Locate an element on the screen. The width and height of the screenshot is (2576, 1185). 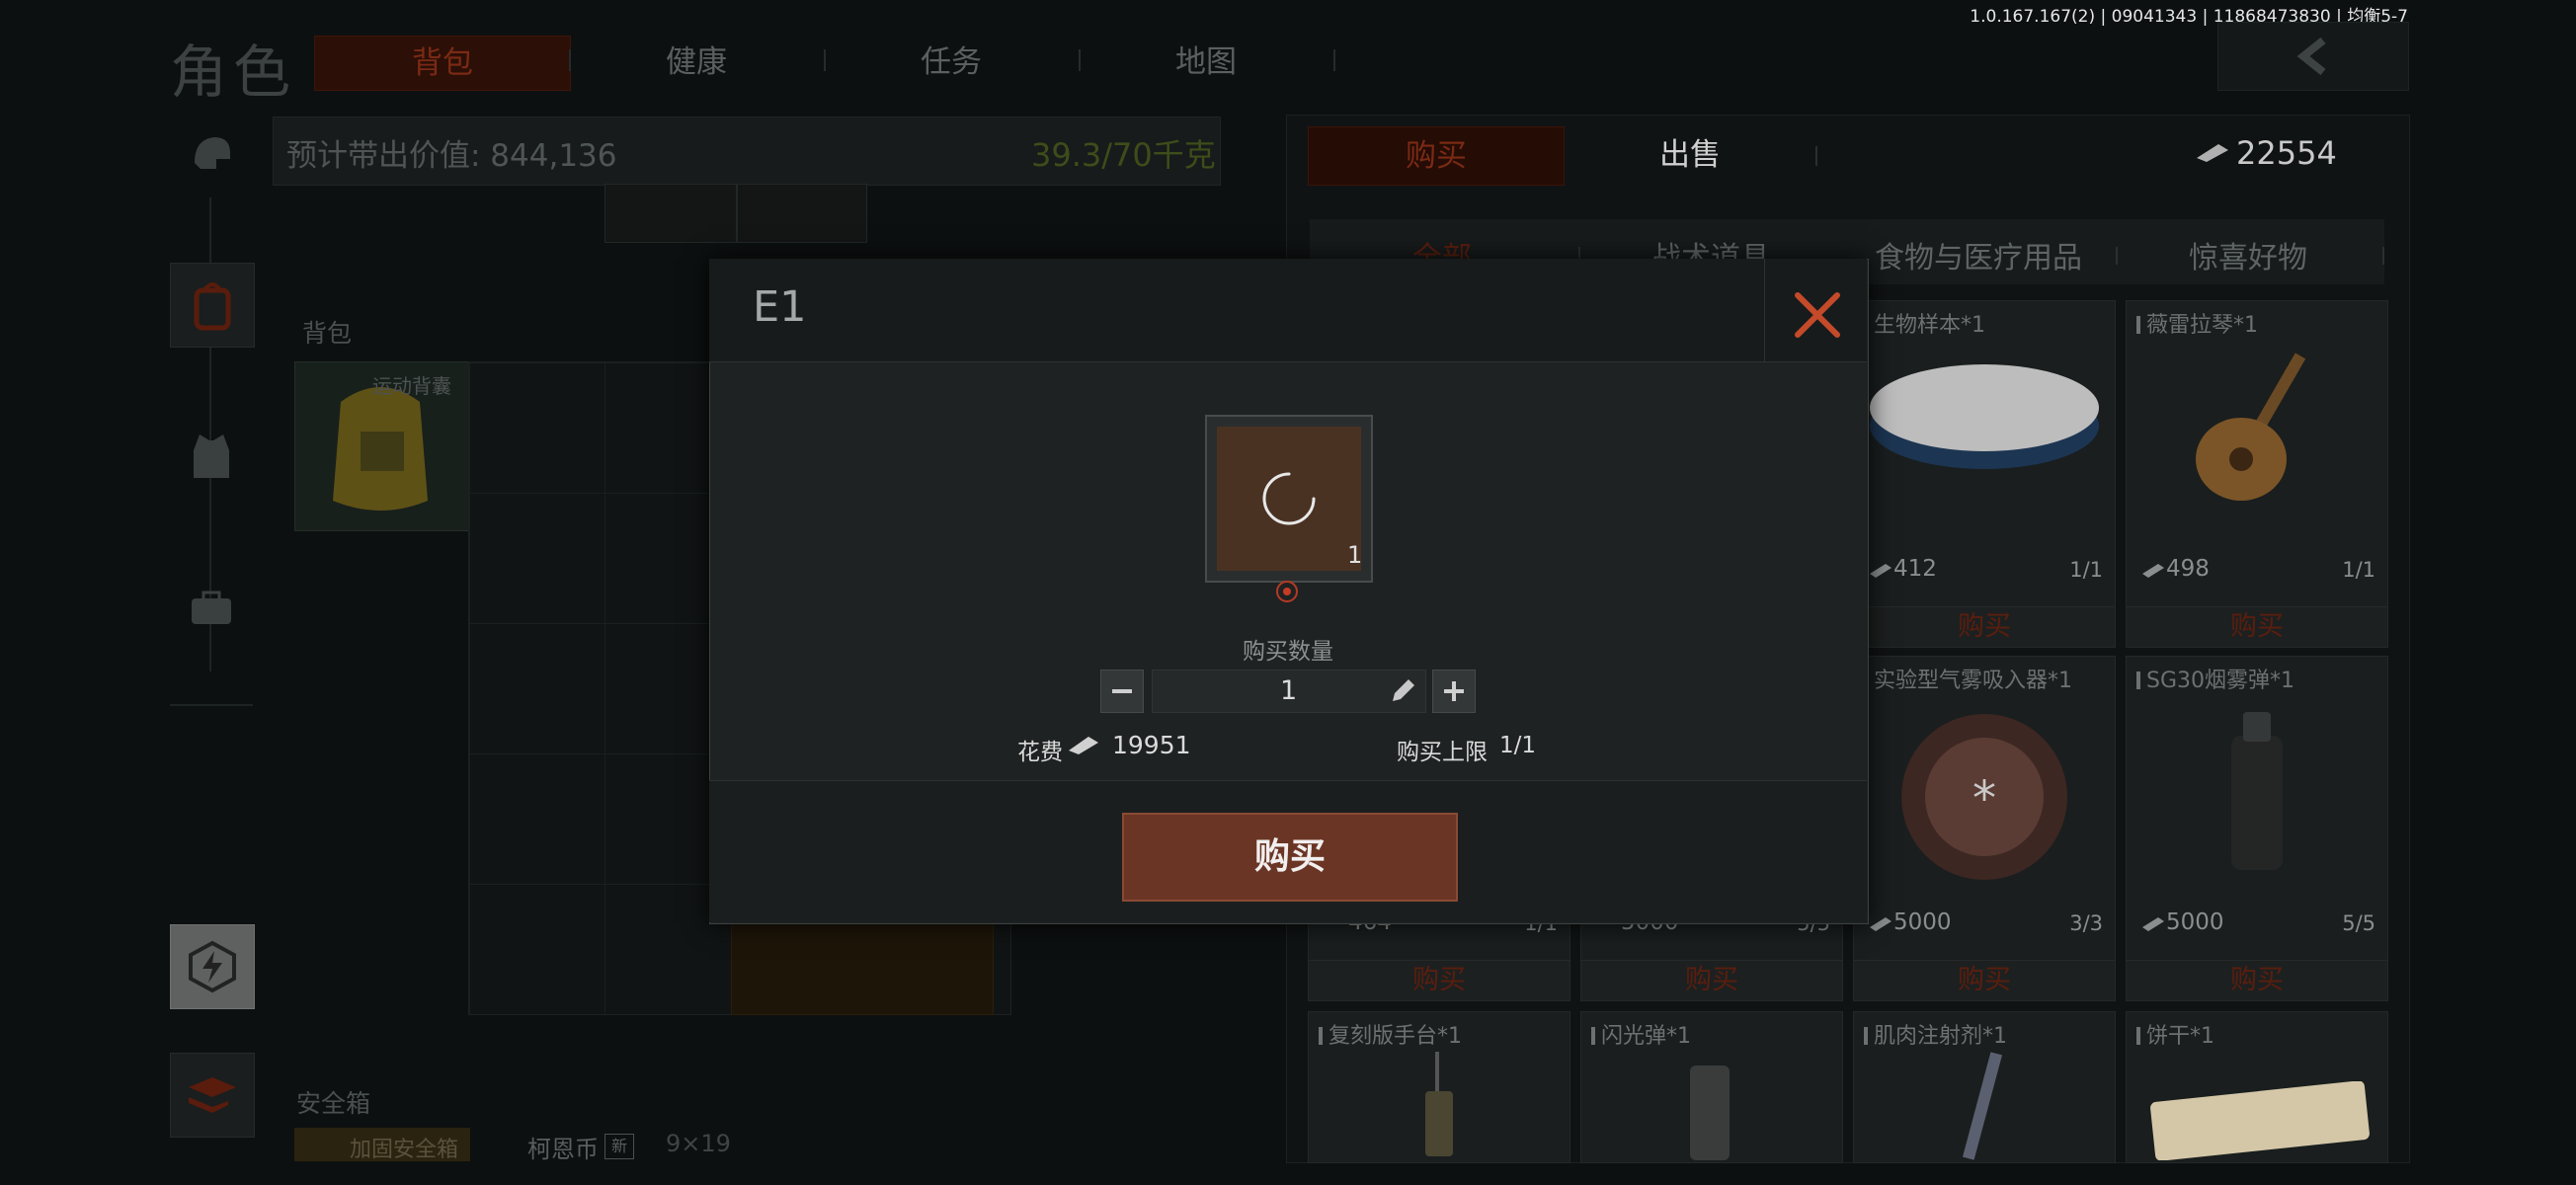
close-button is located at coordinates (1817, 315).